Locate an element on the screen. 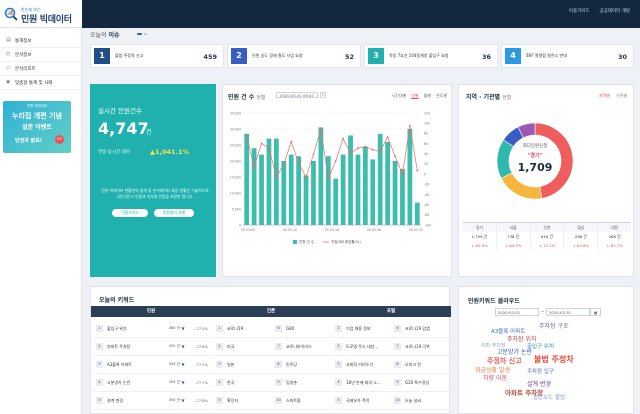 This screenshot has height=414, width=640. y2-tick-label: -20 is located at coordinates (426, 185).